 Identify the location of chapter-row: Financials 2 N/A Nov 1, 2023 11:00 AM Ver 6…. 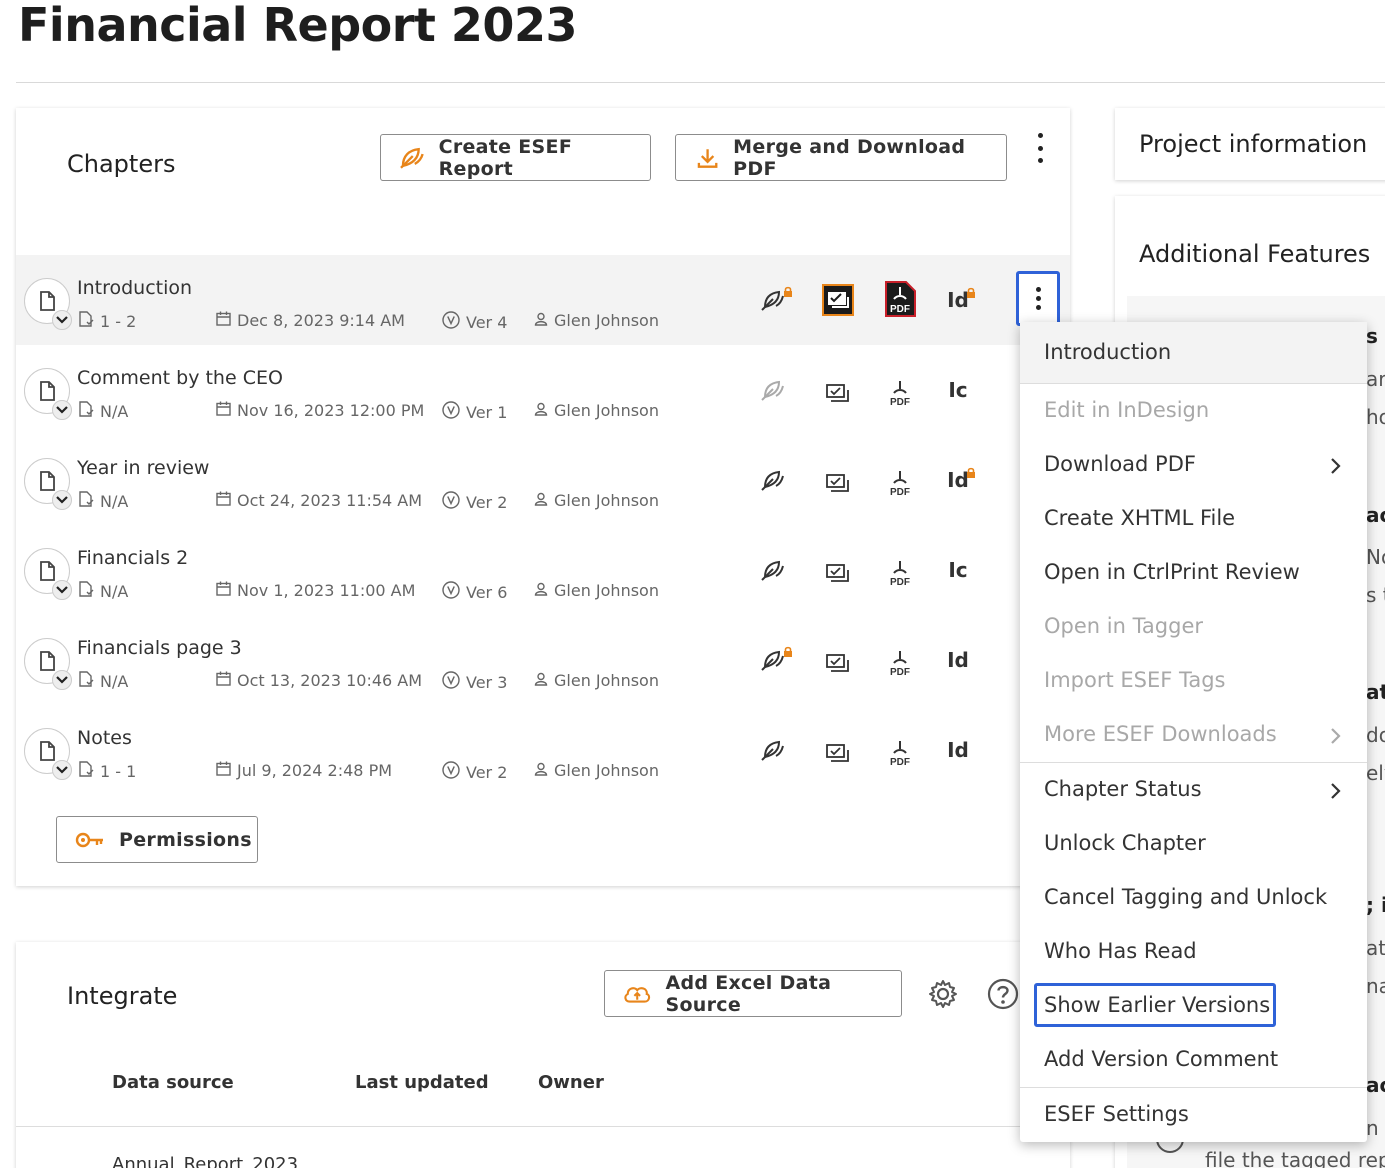
(543, 570).